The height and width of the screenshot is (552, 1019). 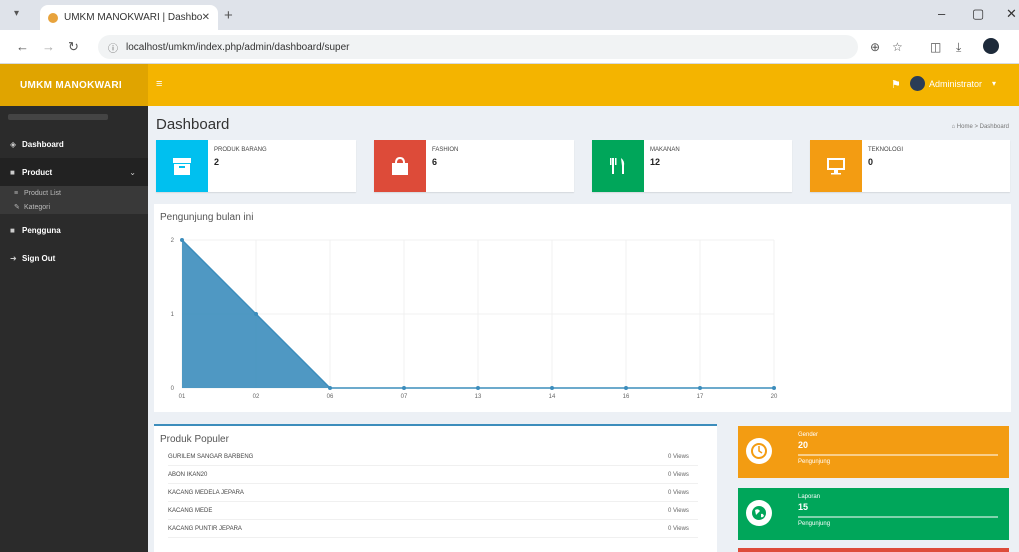 I want to click on breadcrumb: ⌂ Home > Dashboard, so click(x=980, y=127).